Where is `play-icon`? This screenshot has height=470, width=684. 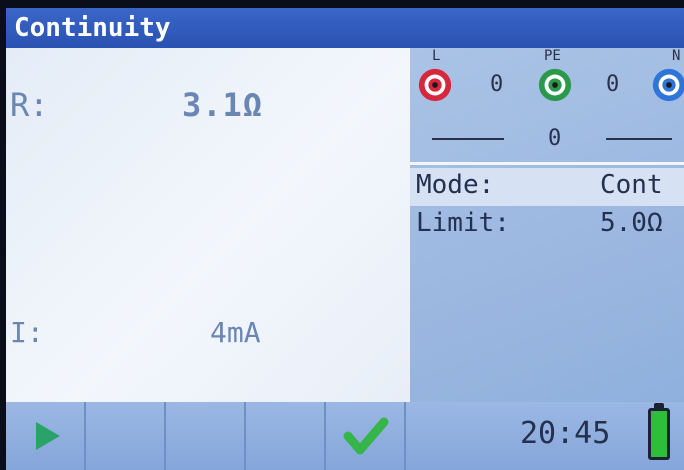 play-icon is located at coordinates (48, 436).